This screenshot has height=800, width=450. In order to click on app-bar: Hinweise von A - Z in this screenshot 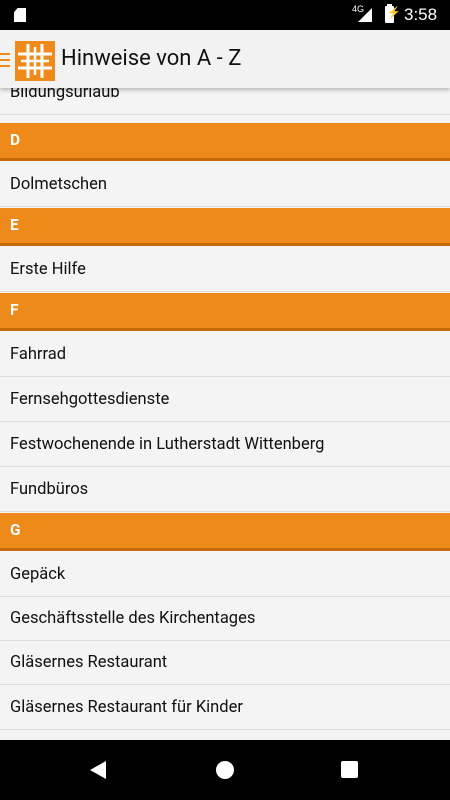, I will do `click(225, 59)`.